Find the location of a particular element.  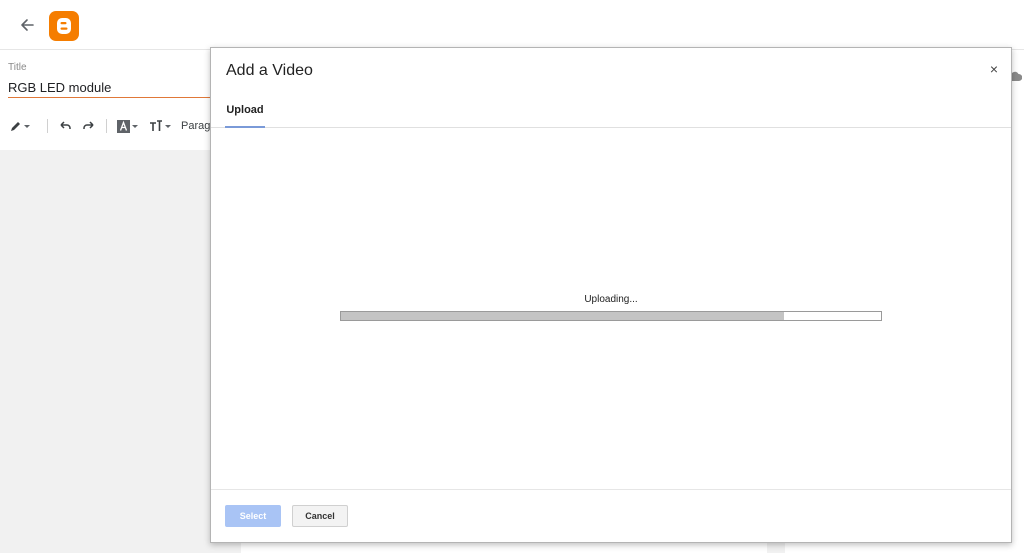

editor-toolbar: Parag is located at coordinates (107, 126).